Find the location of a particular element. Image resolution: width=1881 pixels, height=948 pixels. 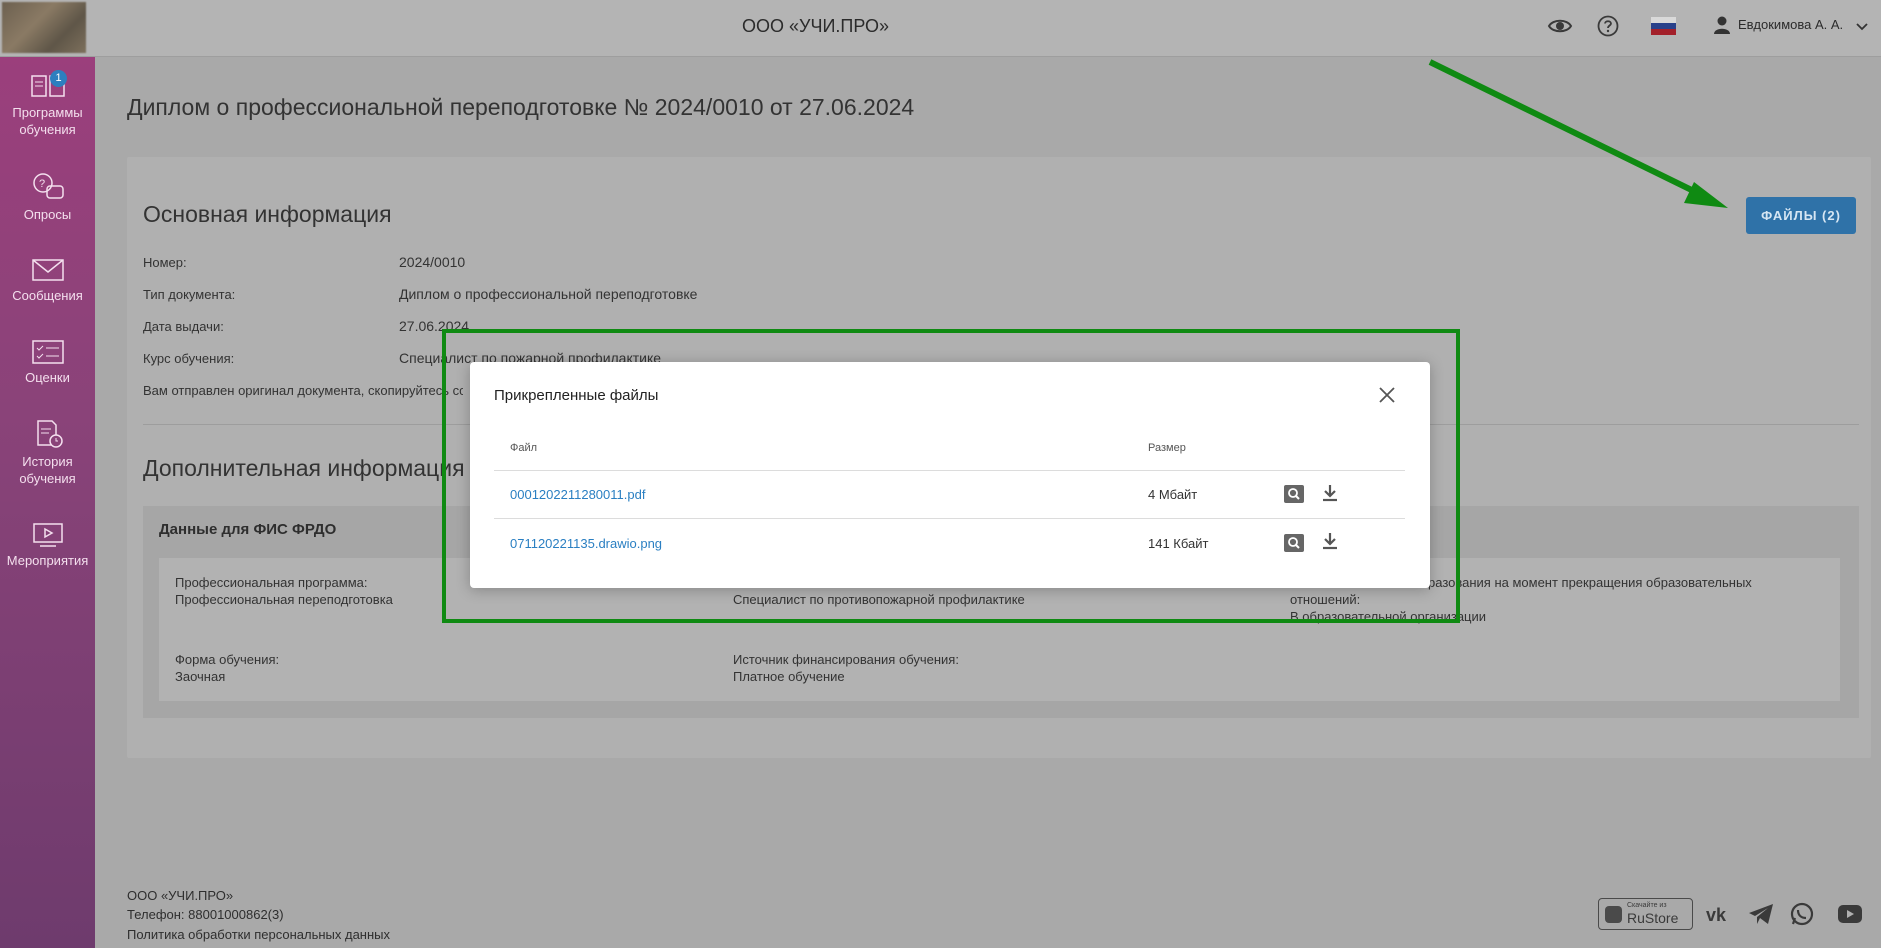

modal-title: Прикрепленные файлы is located at coordinates (576, 395).